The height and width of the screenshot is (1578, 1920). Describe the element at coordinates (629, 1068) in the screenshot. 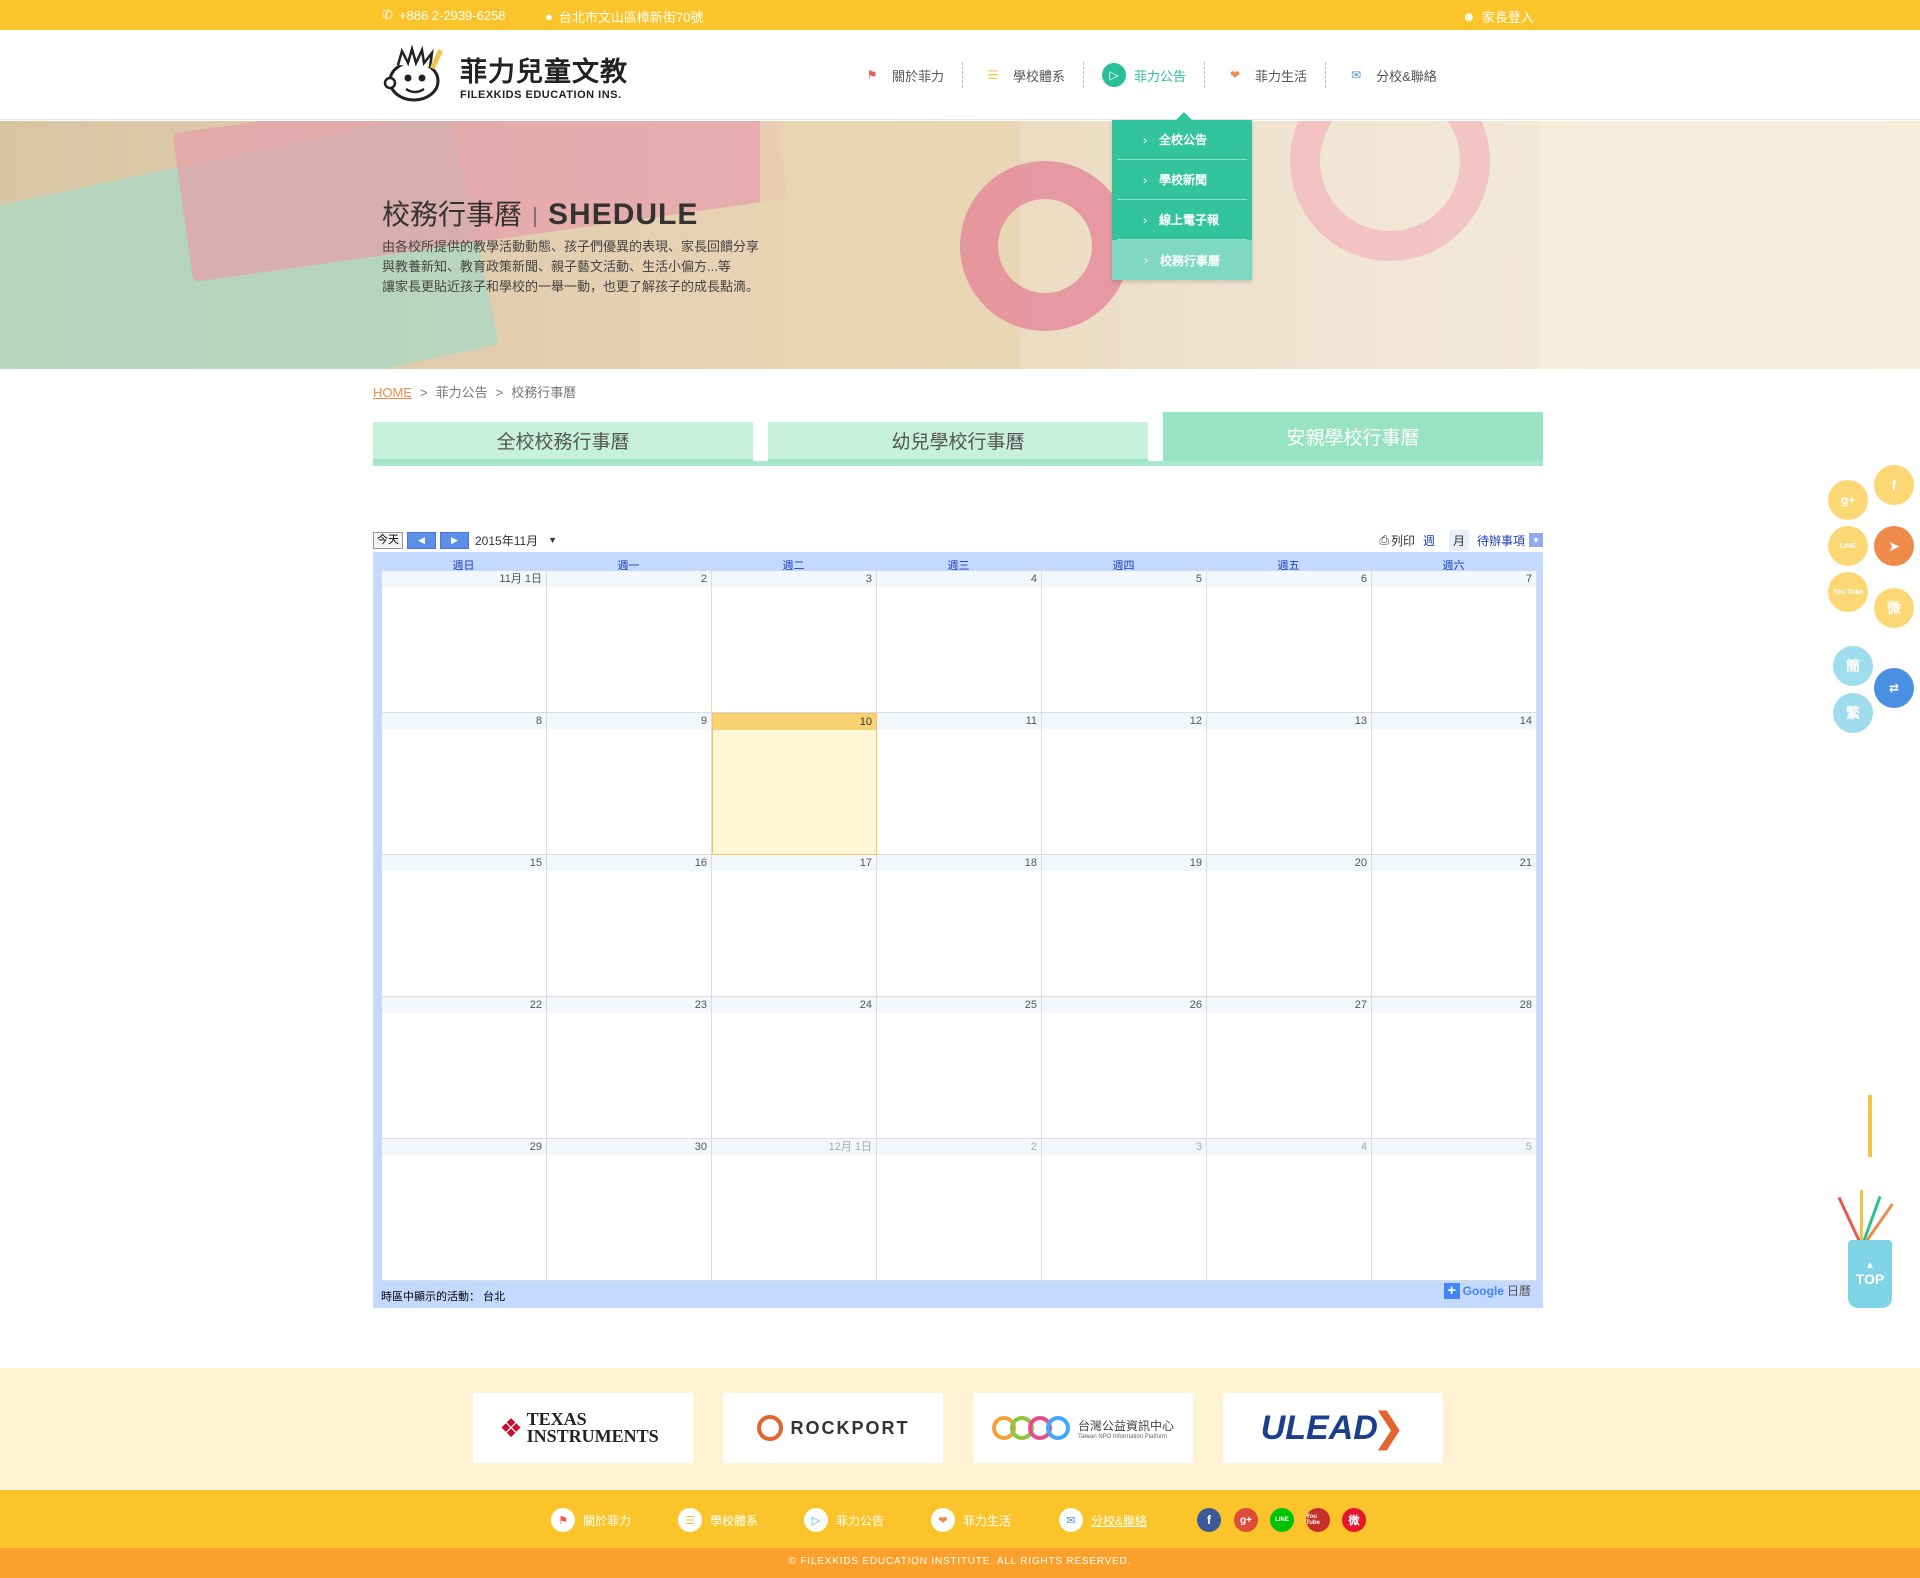

I see `calendar-day-cell: 23` at that location.